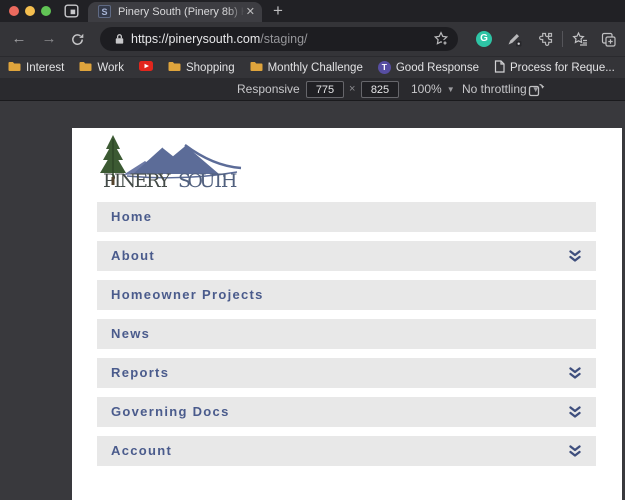  What do you see at coordinates (325, 89) in the screenshot?
I see `viewport-width-input` at bounding box center [325, 89].